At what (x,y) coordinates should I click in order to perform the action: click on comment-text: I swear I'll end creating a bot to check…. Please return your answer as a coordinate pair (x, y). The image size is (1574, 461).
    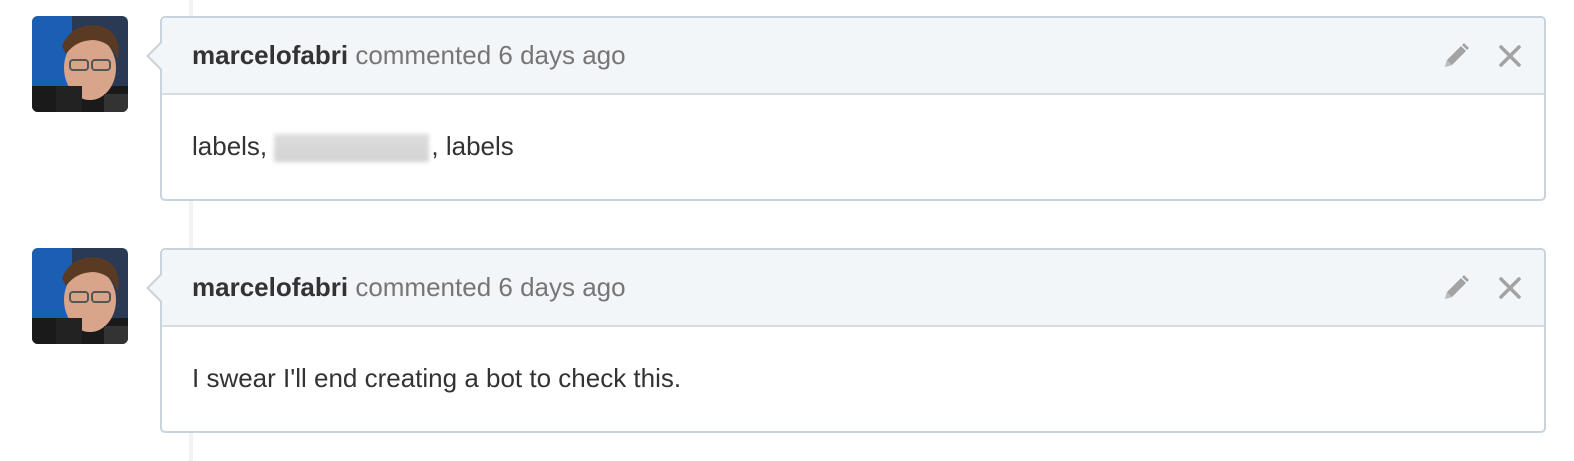
    Looking at the image, I should click on (437, 378).